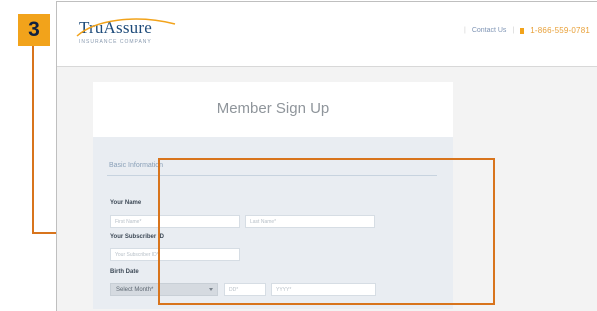 Image resolution: width=597 pixels, height=311 pixels. I want to click on header-links: | Contact Us | 1-866-559-0781, so click(527, 30).